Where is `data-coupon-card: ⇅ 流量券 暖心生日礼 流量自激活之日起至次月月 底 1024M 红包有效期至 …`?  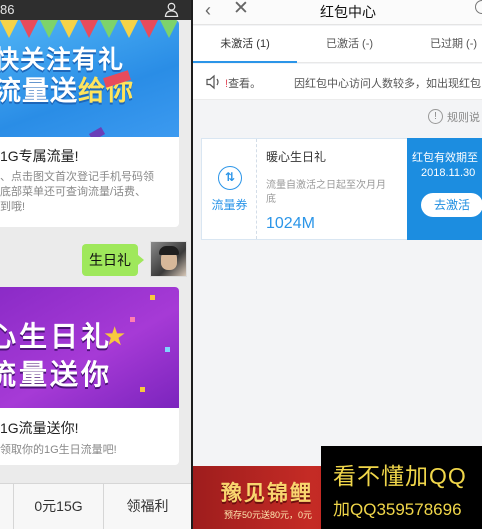
data-coupon-card: ⇅ 流量券 暖心生日礼 流量自激活之日起至次月月 底 1024M 红包有效期至 … is located at coordinates (341, 189).